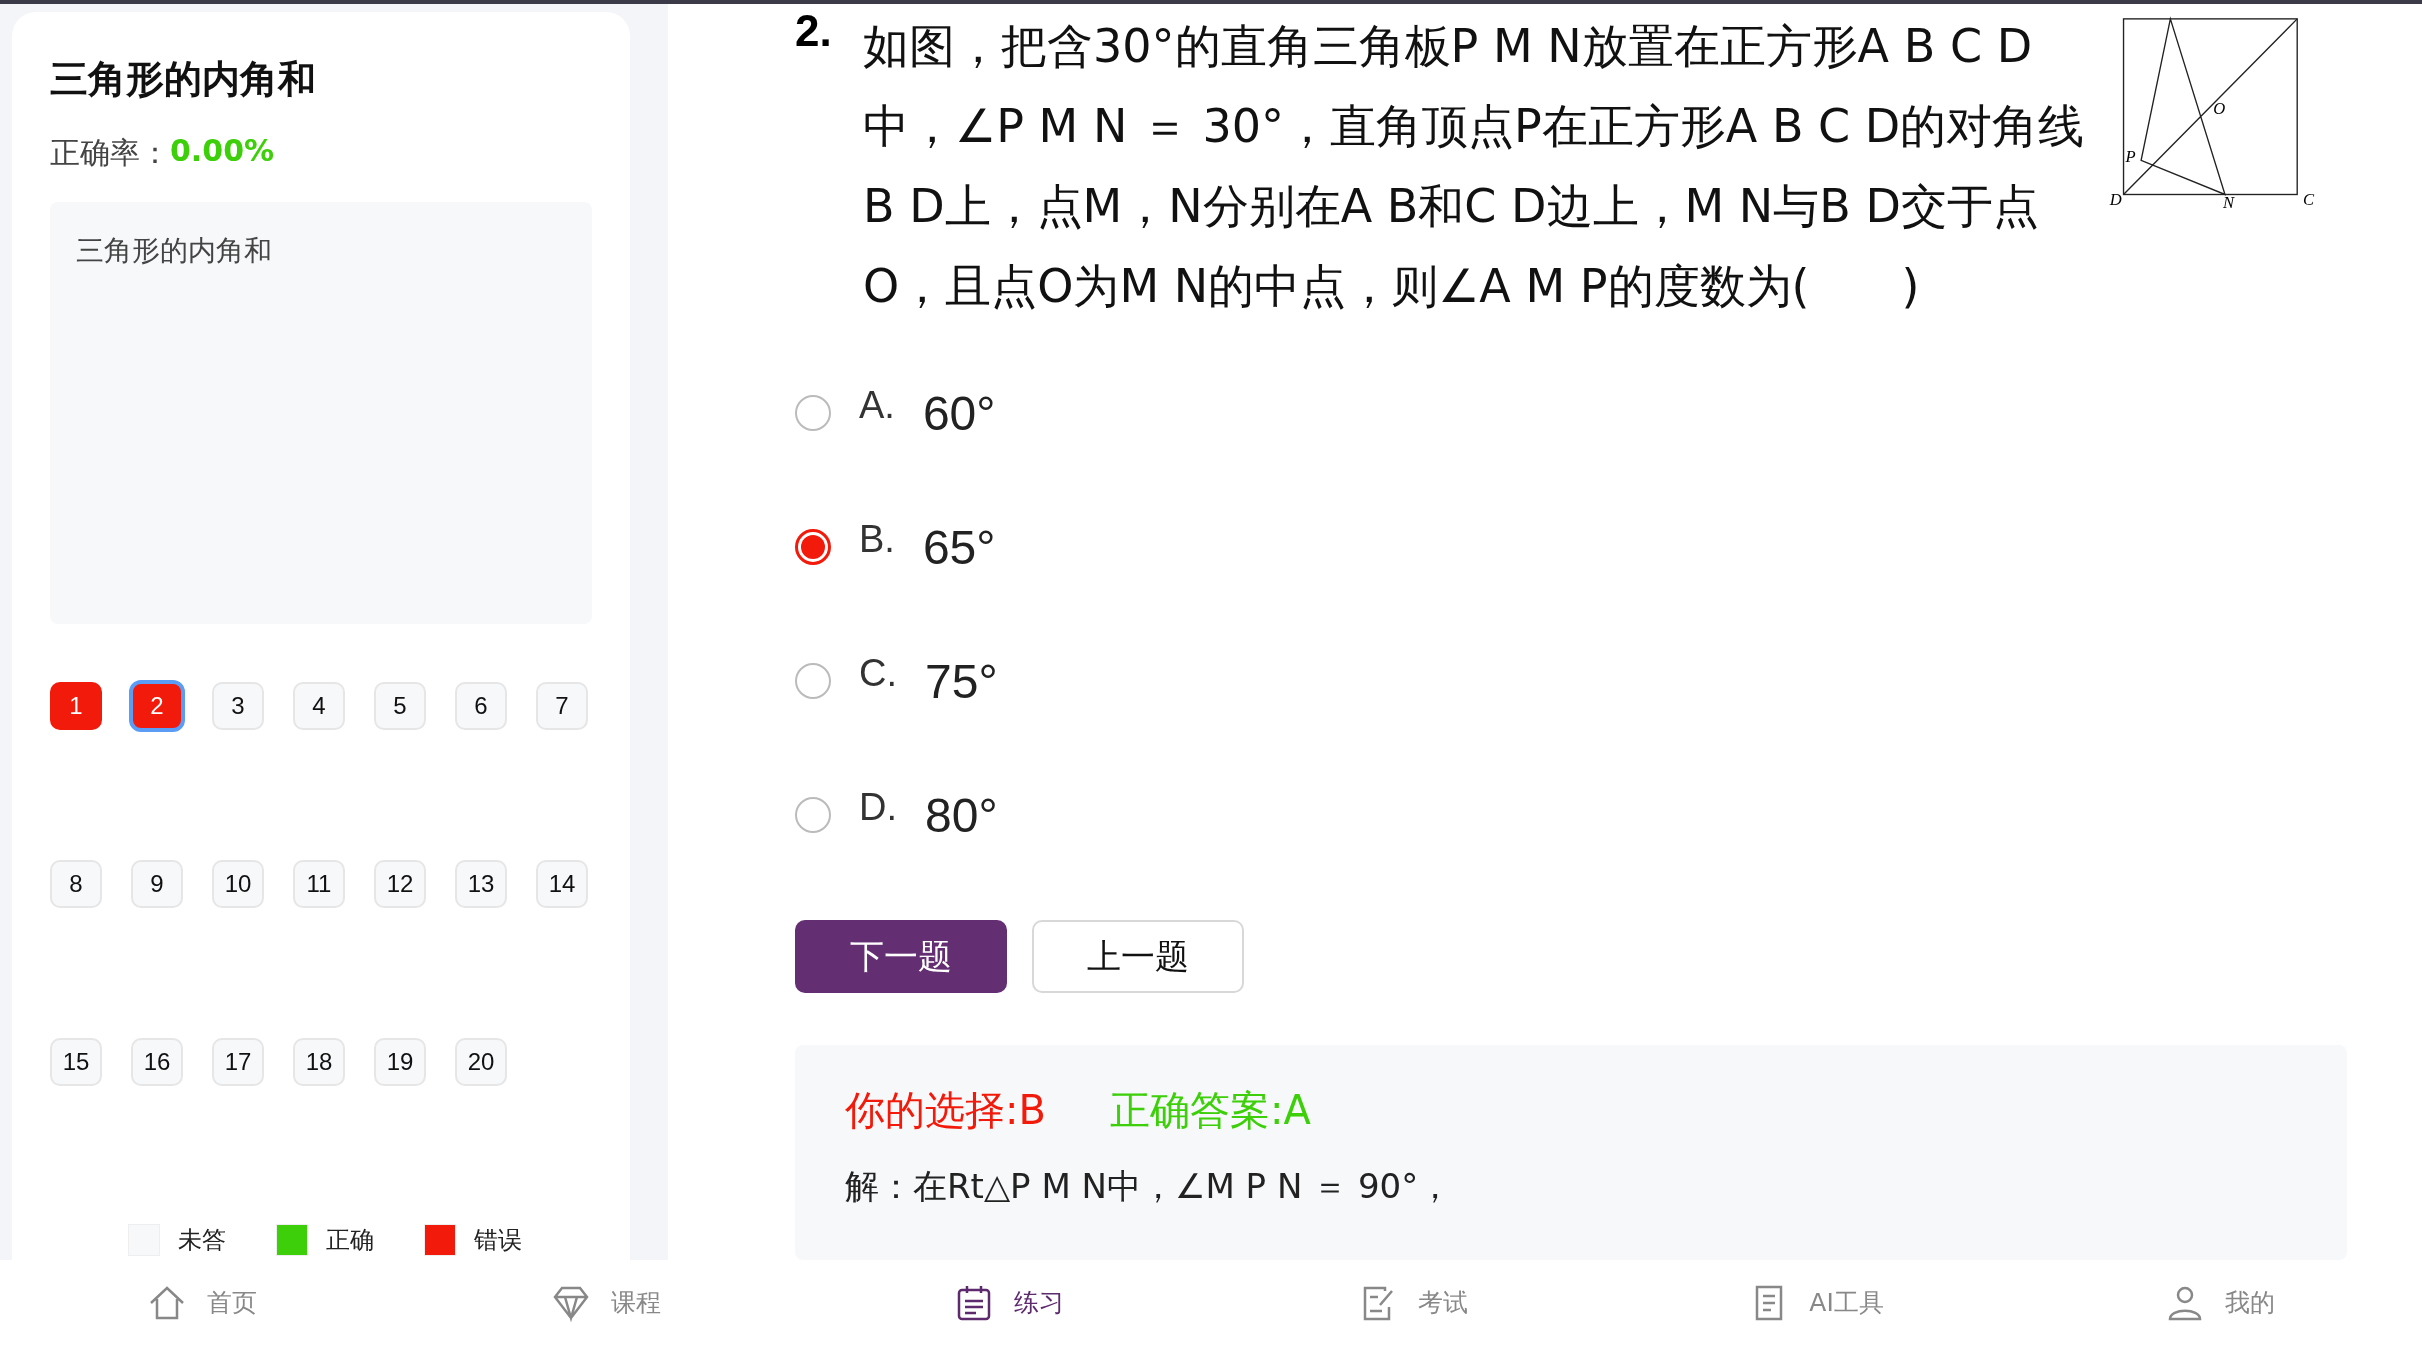  What do you see at coordinates (76, 1062) in the screenshot?
I see `question-number-button: 15` at bounding box center [76, 1062].